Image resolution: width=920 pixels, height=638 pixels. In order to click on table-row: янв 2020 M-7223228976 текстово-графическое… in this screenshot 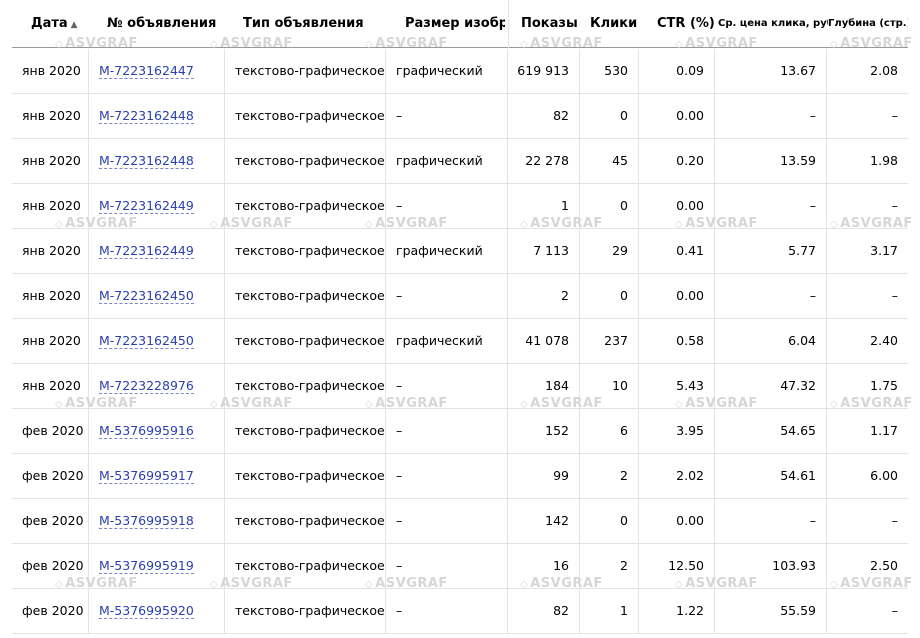, I will do `click(460, 386)`.